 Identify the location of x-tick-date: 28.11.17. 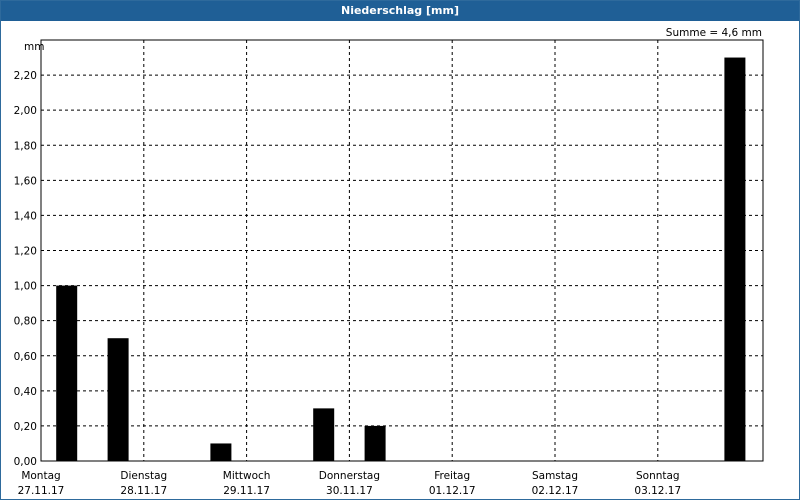
(143, 491).